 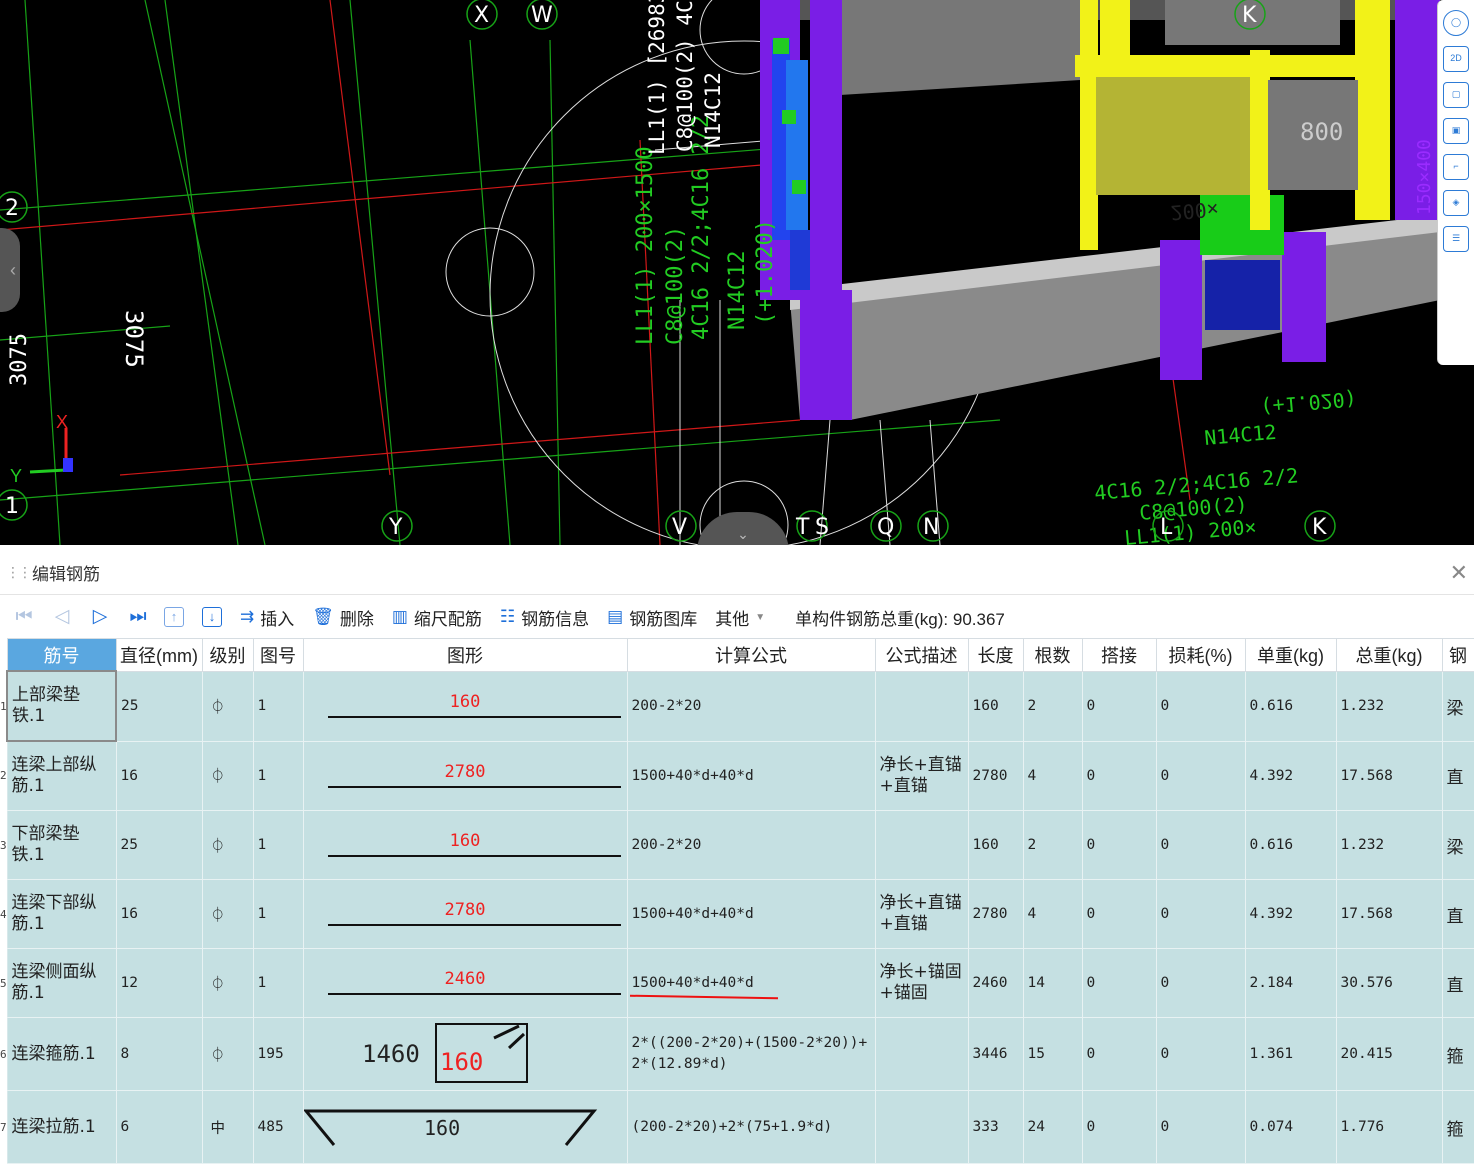 What do you see at coordinates (267, 617) in the screenshot?
I see `insert-button: ⇉ 插入` at bounding box center [267, 617].